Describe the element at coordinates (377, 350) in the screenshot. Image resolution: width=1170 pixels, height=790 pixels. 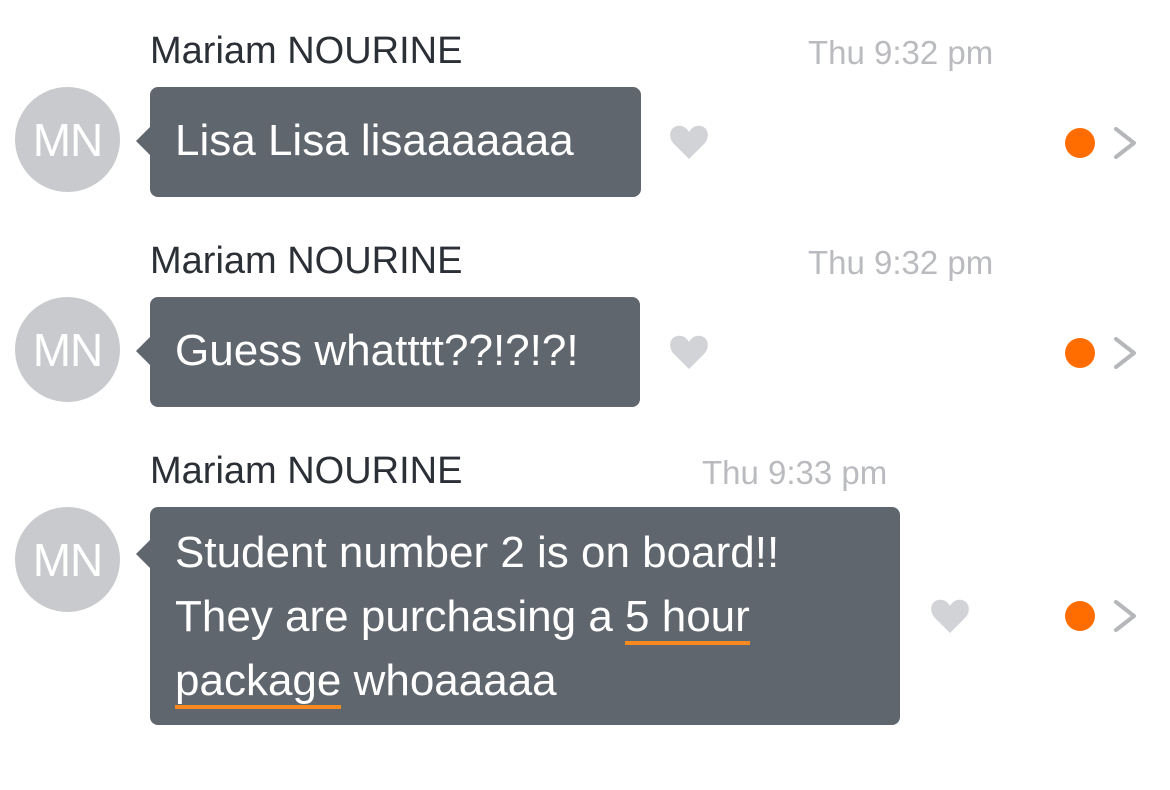
I see `message-text: Guess whatttt??!?!?!` at that location.